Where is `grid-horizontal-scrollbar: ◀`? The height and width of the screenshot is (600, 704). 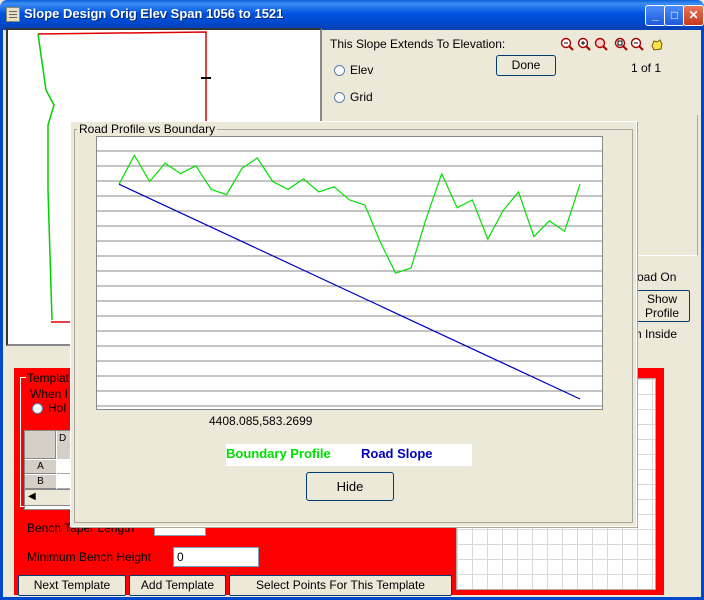
grid-horizontal-scrollbar: ◀ is located at coordinates (48, 497).